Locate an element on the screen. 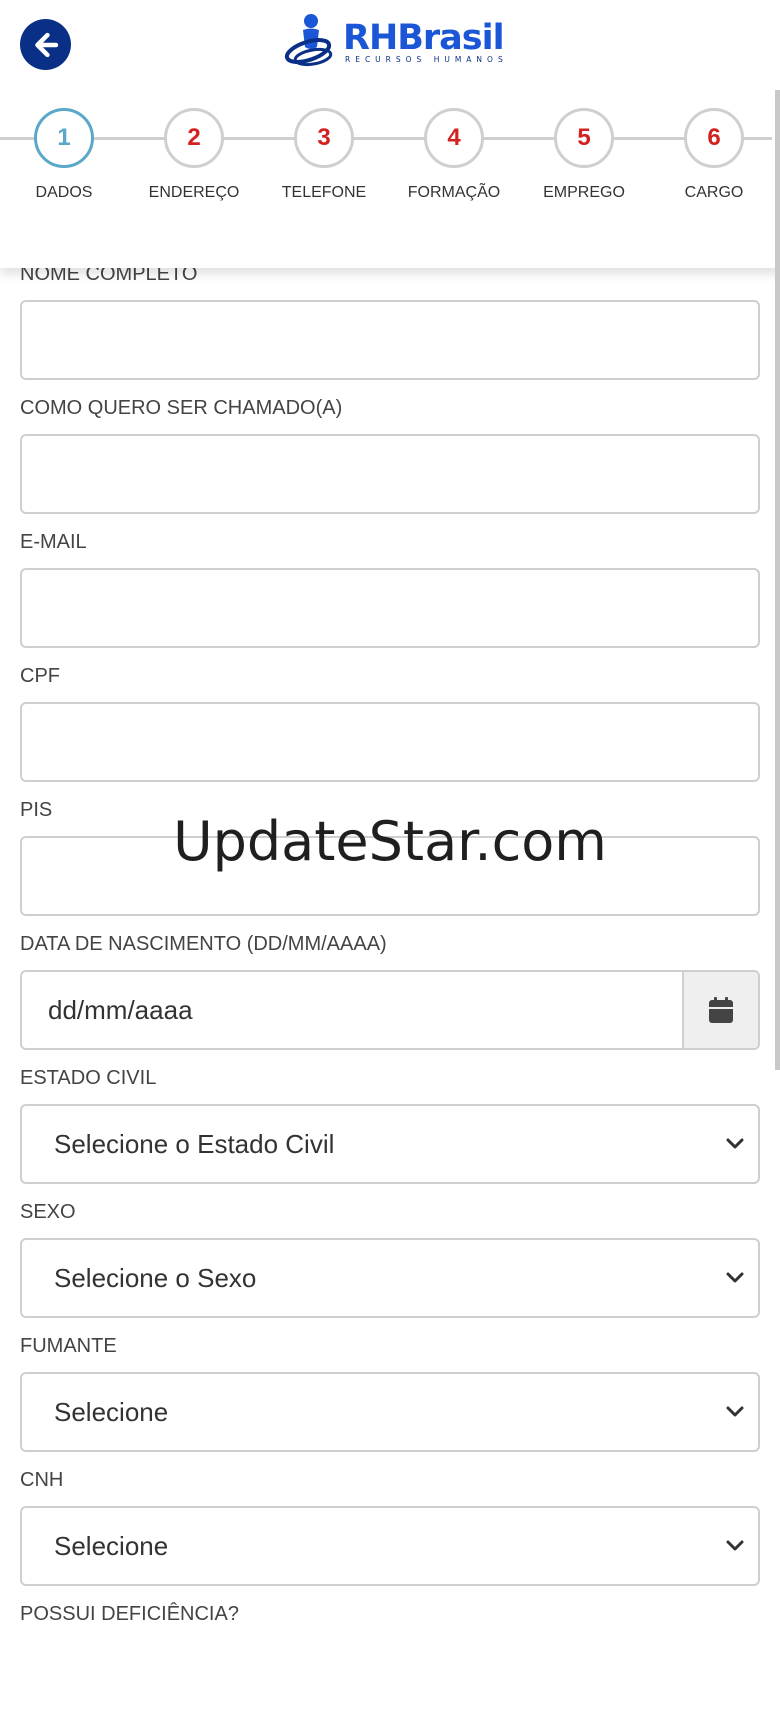 The width and height of the screenshot is (780, 1736). estado-civil-selected: Selecione o Estado Civil is located at coordinates (194, 1144).